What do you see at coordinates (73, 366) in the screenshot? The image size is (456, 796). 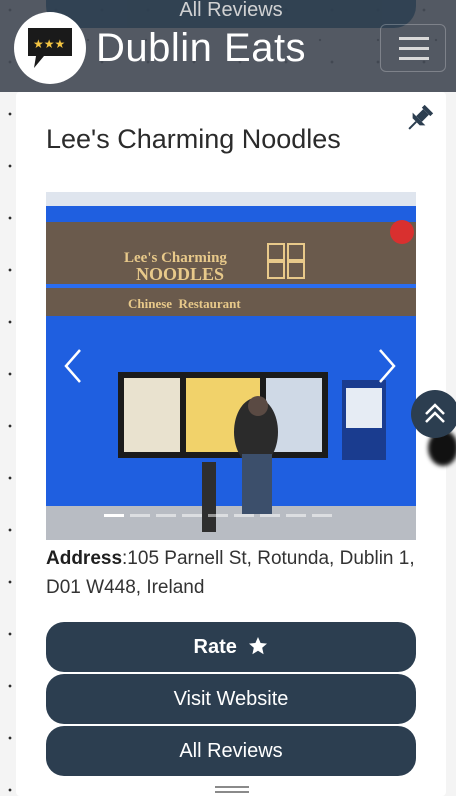 I see `chevron-left-icon` at bounding box center [73, 366].